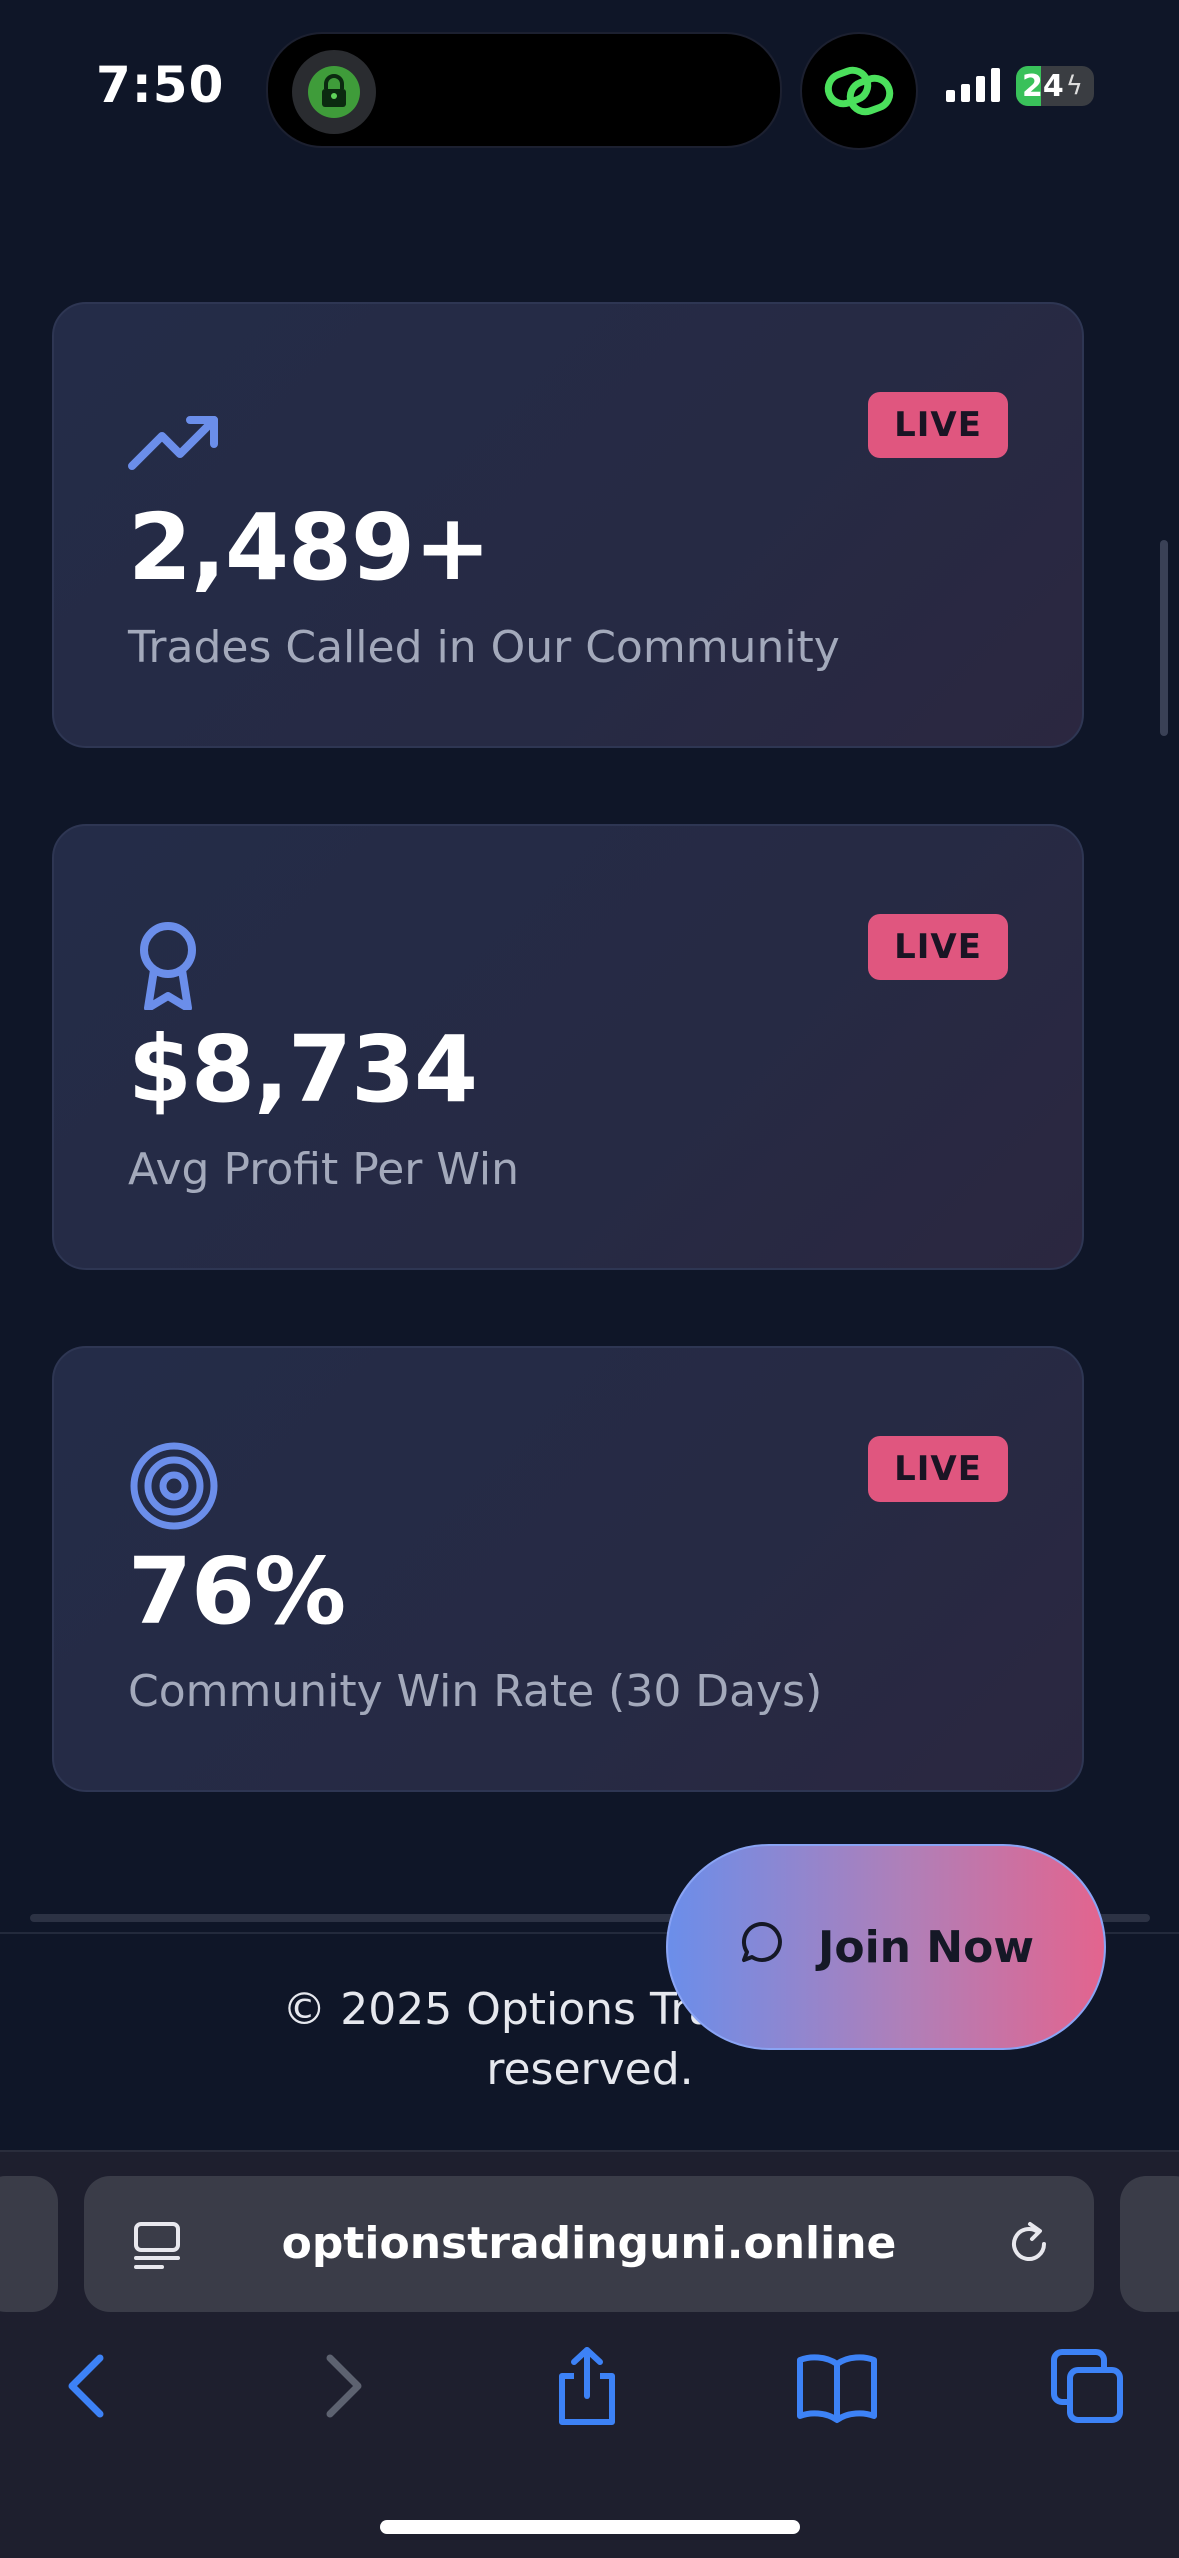 This screenshot has width=1179, height=2558. What do you see at coordinates (837, 2388) in the screenshot?
I see `bookmarks-icon` at bounding box center [837, 2388].